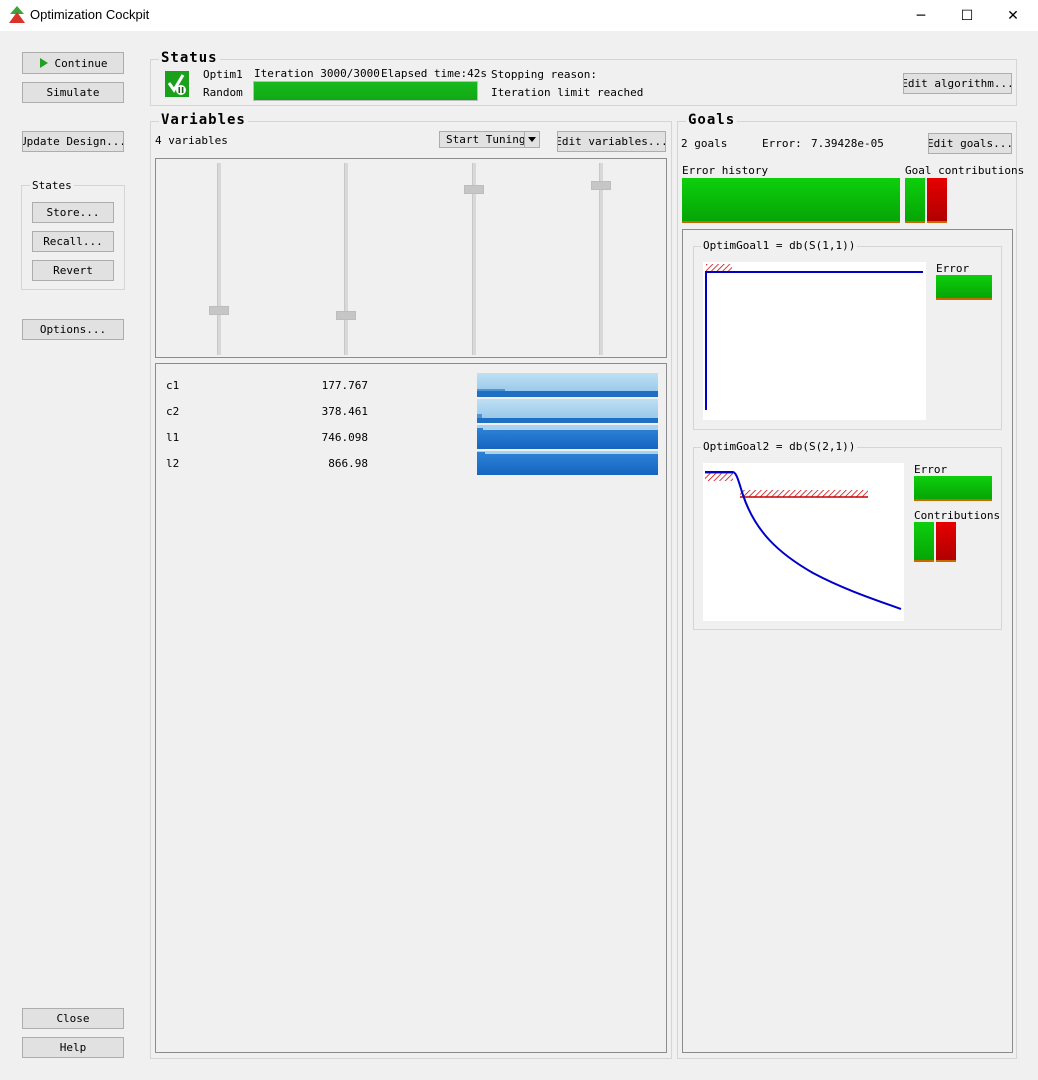 This screenshot has height=1080, width=1038. Describe the element at coordinates (344, 411) in the screenshot. I see `variable-value-c2: 378.461` at that location.